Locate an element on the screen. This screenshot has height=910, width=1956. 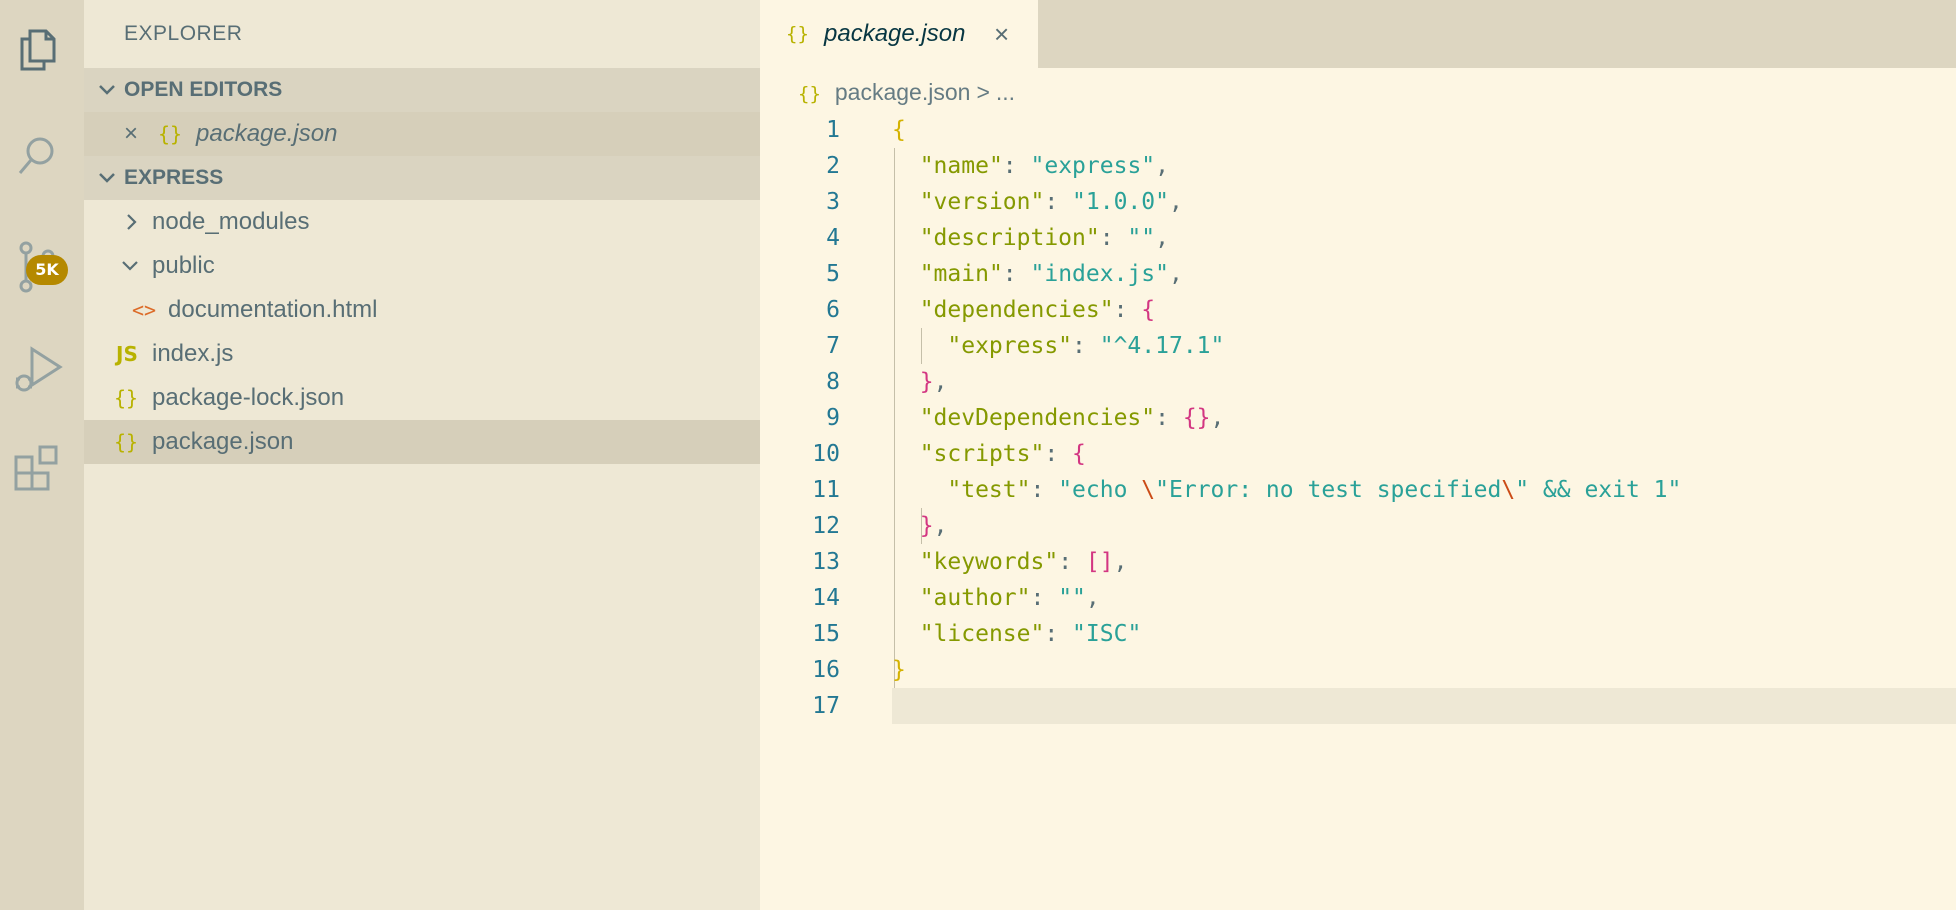
activity-bar: 5K is located at coordinates (42, 455).